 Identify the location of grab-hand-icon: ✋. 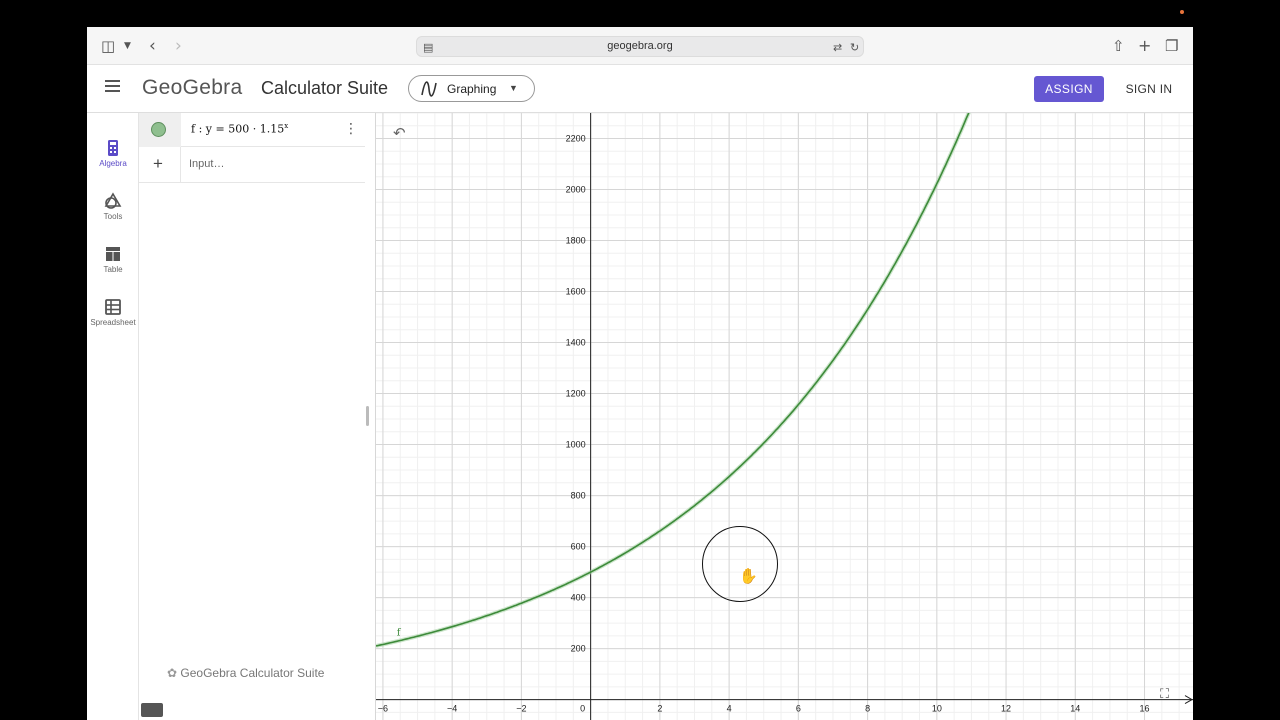
(748, 576).